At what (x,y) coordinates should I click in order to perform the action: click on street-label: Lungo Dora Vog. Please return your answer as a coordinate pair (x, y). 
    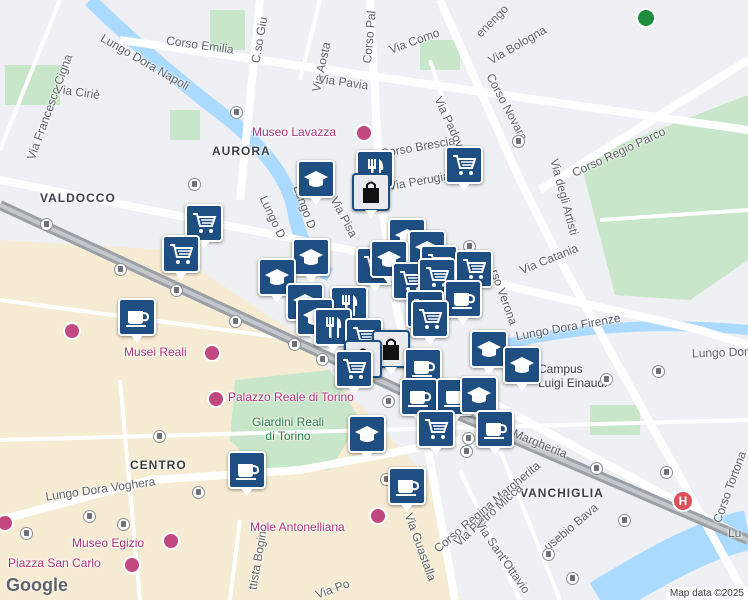
    Looking at the image, I should click on (719, 352).